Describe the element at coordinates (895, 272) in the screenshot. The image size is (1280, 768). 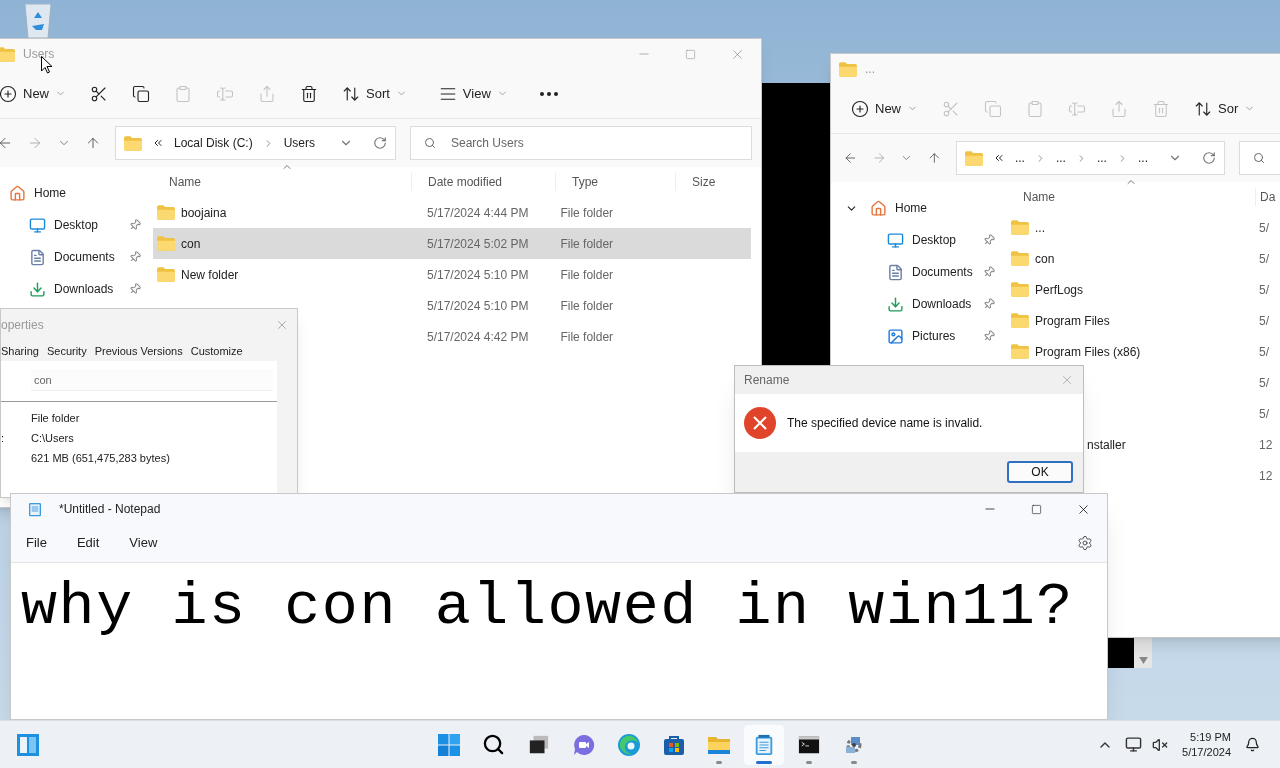
I see `document-icon` at that location.